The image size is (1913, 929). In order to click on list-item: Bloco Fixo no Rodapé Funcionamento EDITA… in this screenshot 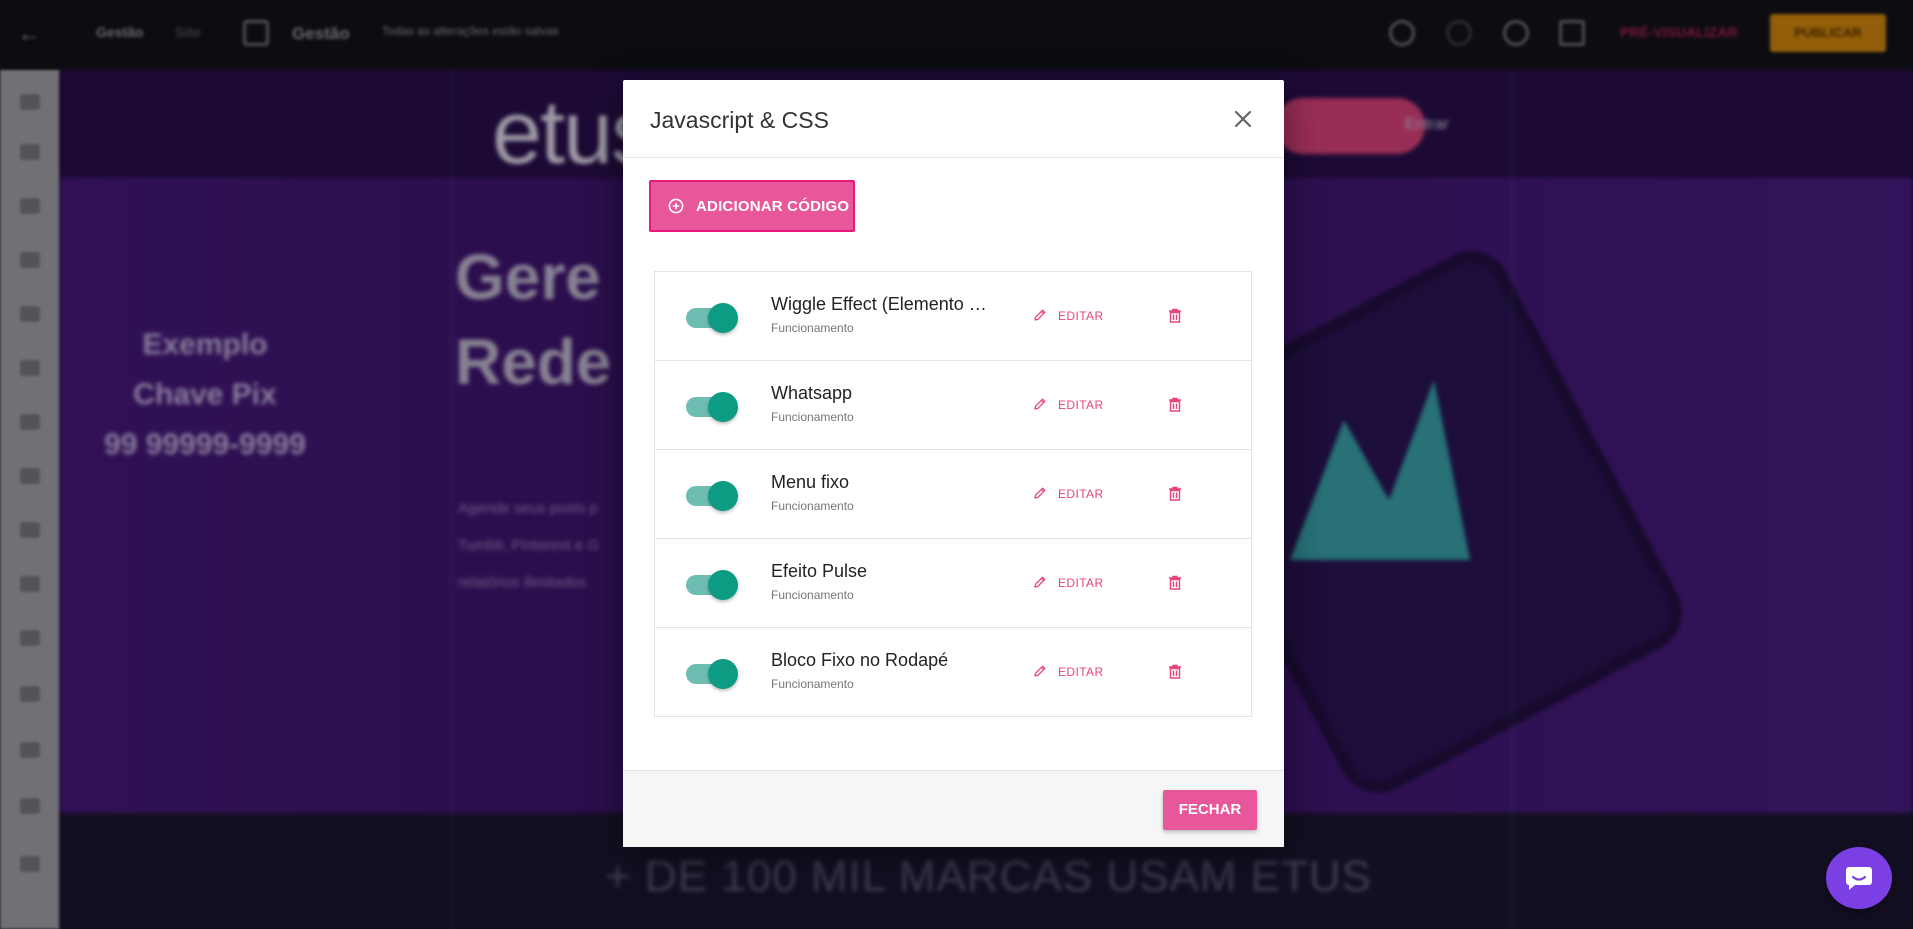, I will do `click(953, 672)`.